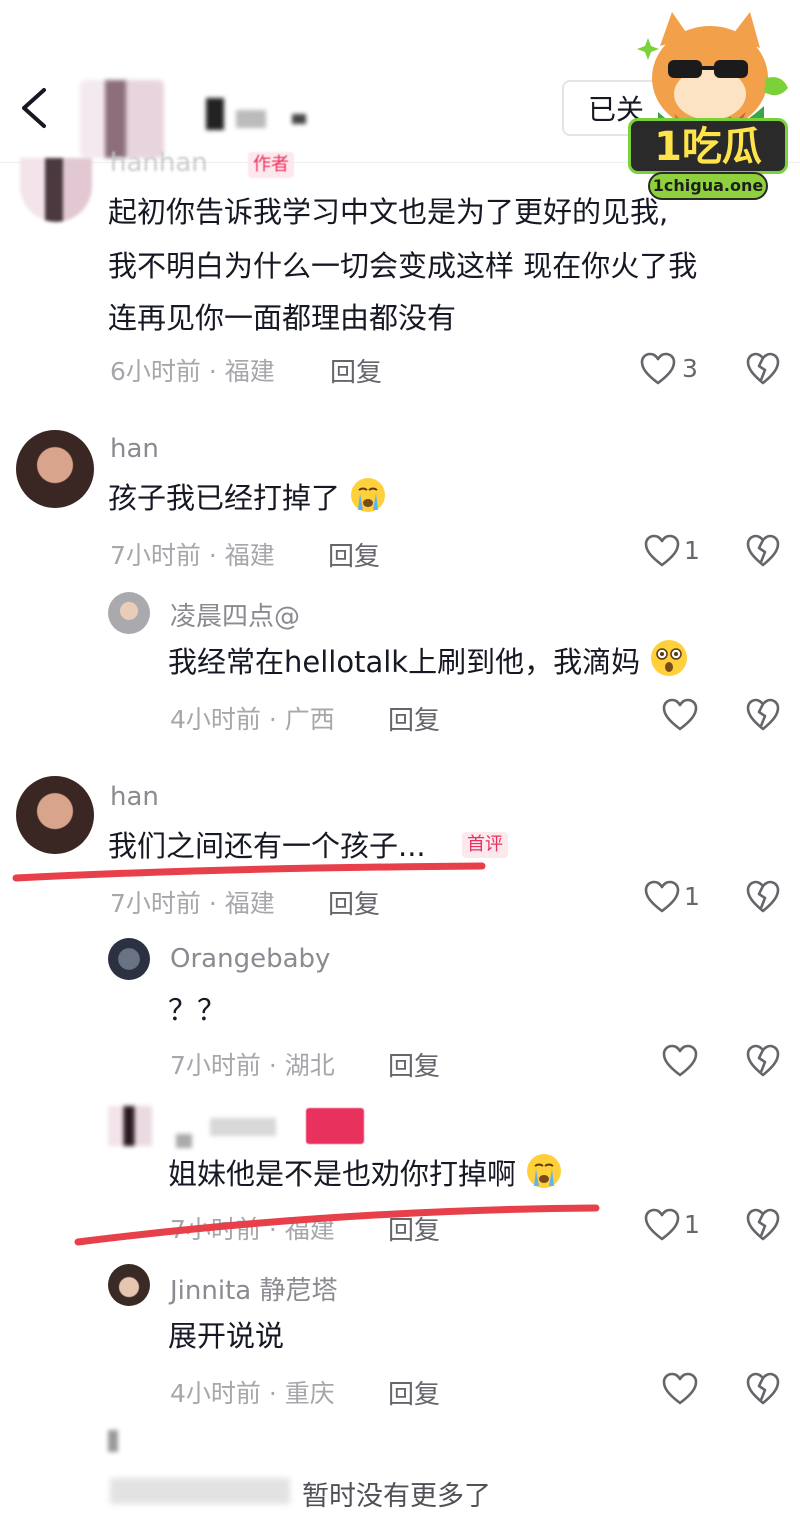 Image resolution: width=800 pixels, height=1537 pixels. Describe the element at coordinates (403, 266) in the screenshot. I see `comment-text-line: 我不明白为什么一切会变成这样 现在你火了我` at that location.